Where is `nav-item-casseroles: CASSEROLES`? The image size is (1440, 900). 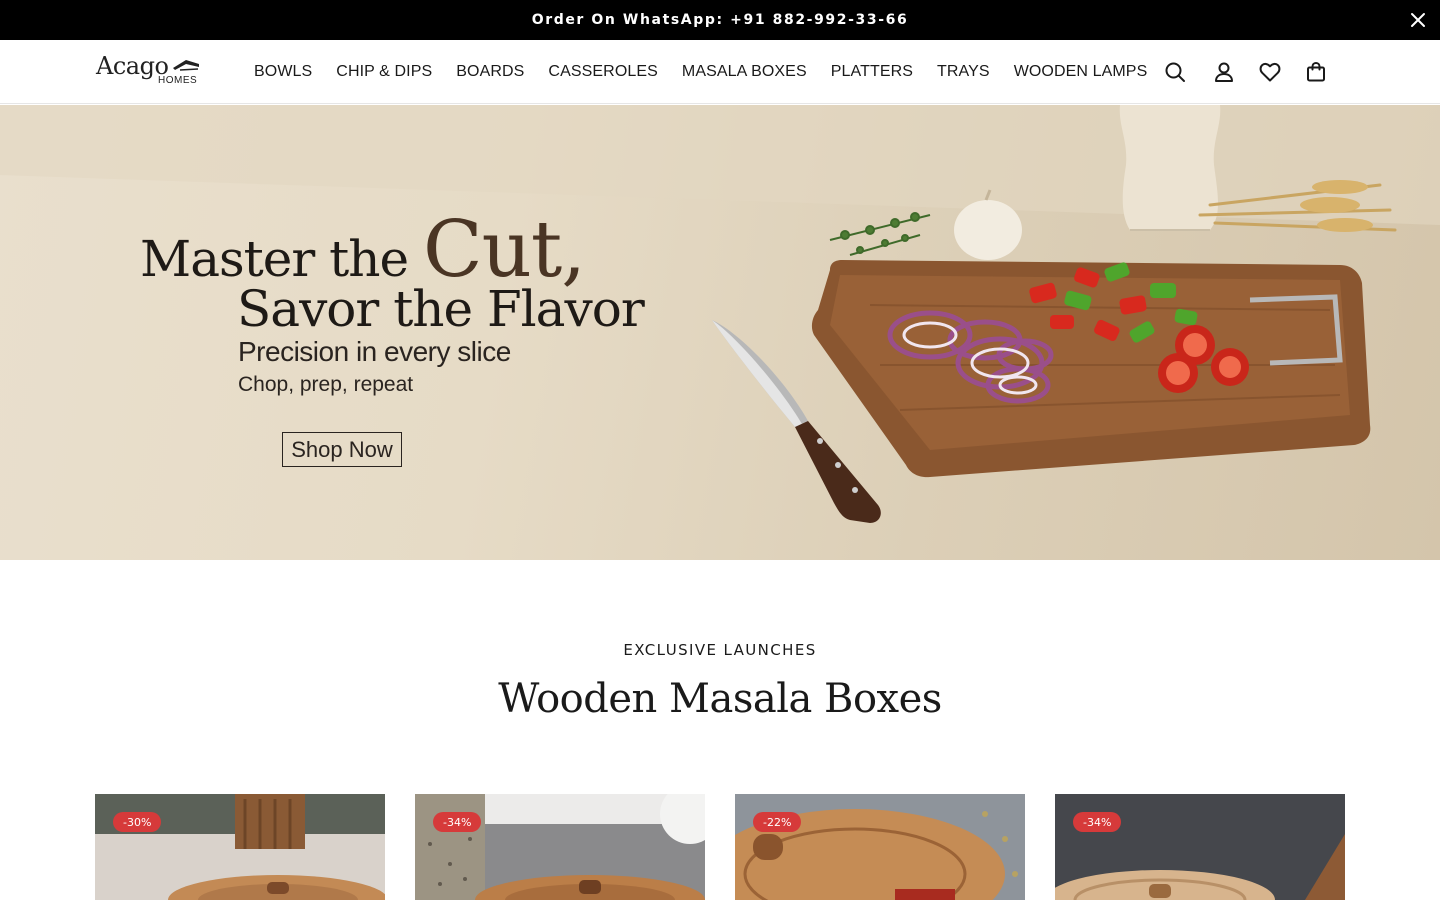
nav-item-casseroles: CASSEROLES is located at coordinates (602, 72).